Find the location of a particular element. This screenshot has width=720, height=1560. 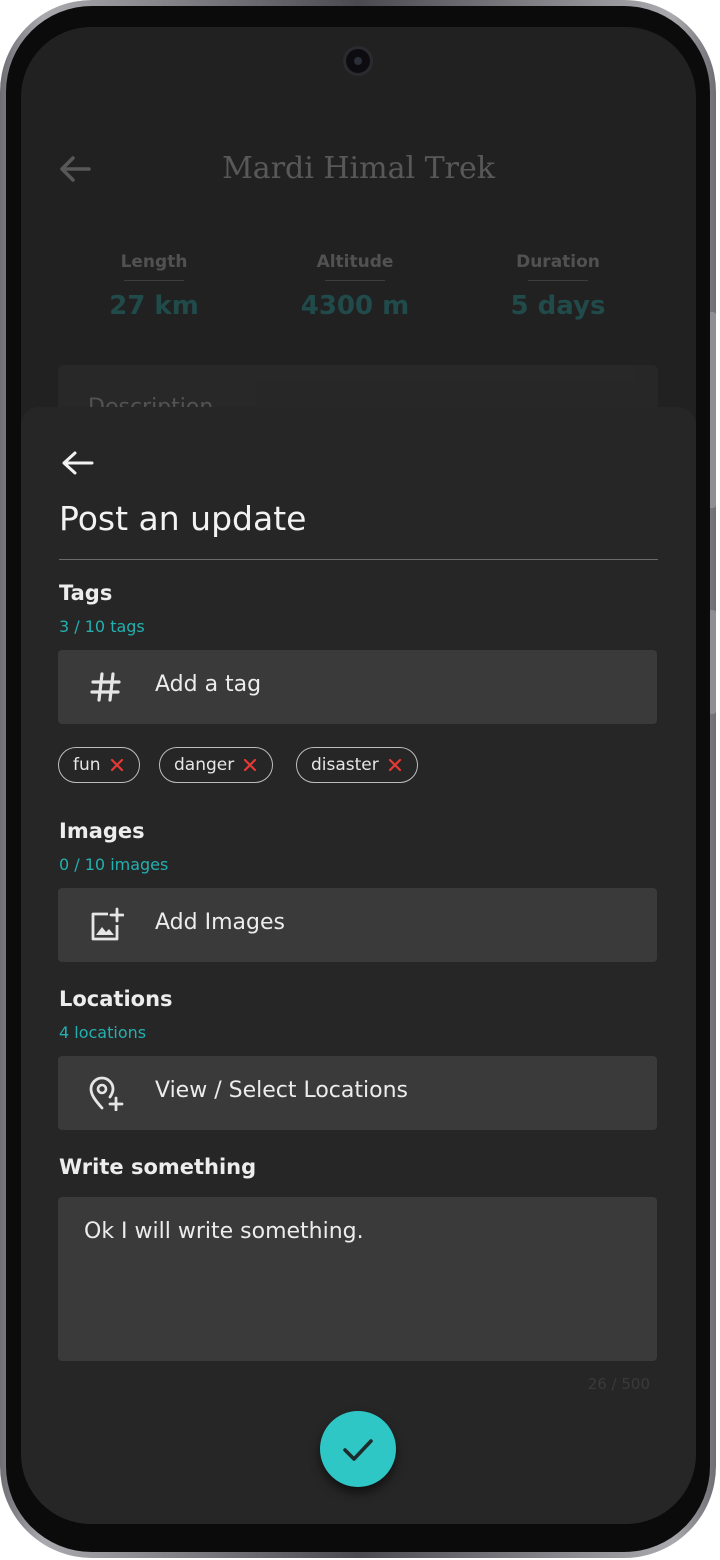

add-location-icon is located at coordinates (106, 1093).